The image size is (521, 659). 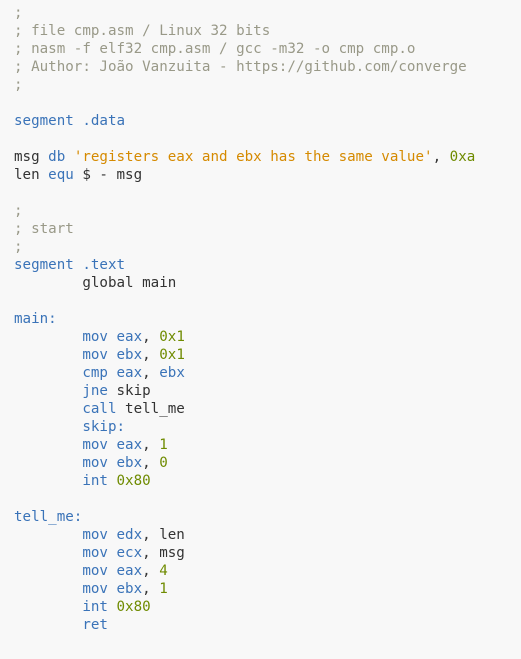 What do you see at coordinates (267, 589) in the screenshot?
I see `code-line: mov ebx, 1` at bounding box center [267, 589].